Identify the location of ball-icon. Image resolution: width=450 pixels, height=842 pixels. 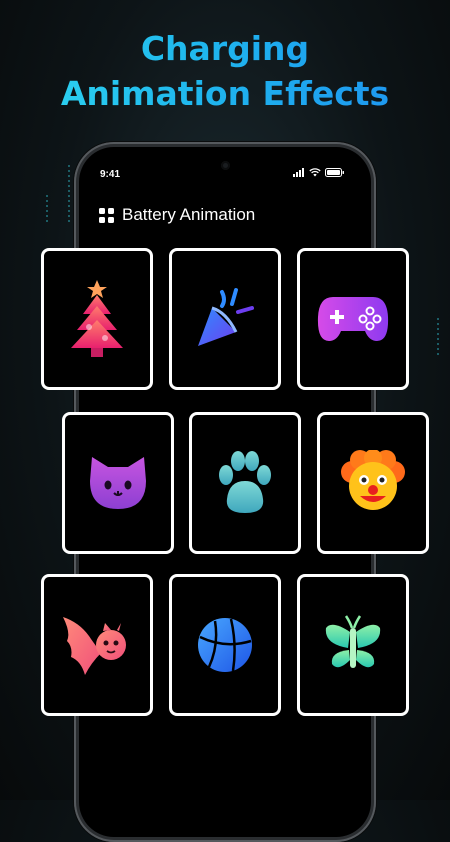
(225, 645).